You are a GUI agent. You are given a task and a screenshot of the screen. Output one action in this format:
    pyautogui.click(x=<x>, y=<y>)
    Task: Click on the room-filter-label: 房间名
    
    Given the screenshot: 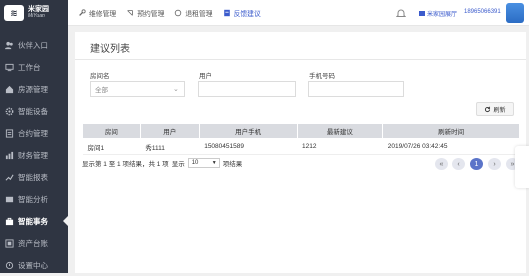 What is the action you would take?
    pyautogui.click(x=100, y=76)
    